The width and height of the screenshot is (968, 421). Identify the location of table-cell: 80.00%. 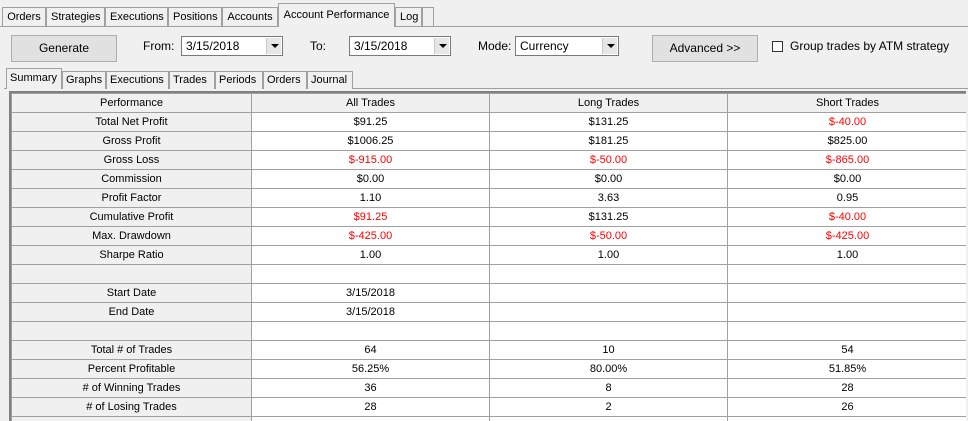
(608, 369).